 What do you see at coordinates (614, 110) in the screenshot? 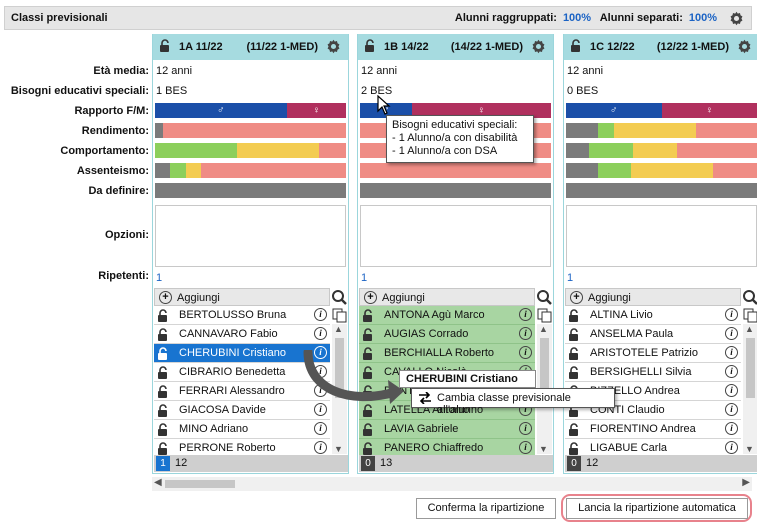
I see `ratio-male-segment: ♂` at bounding box center [614, 110].